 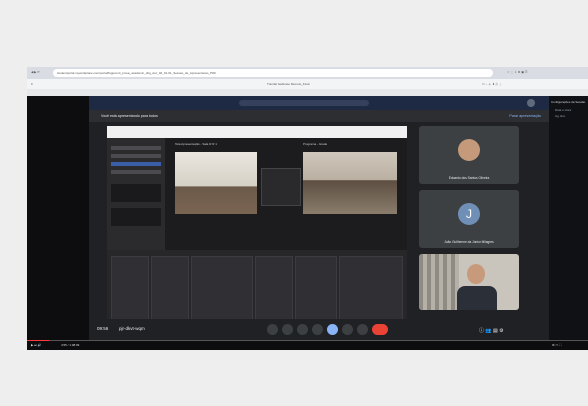 What do you see at coordinates (304, 103) in the screenshot?
I see `meet-address-field` at bounding box center [304, 103].